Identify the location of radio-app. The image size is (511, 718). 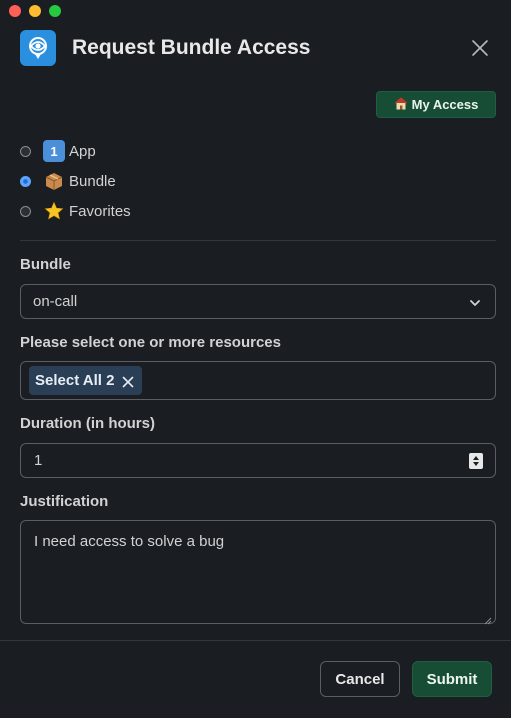
(25, 151).